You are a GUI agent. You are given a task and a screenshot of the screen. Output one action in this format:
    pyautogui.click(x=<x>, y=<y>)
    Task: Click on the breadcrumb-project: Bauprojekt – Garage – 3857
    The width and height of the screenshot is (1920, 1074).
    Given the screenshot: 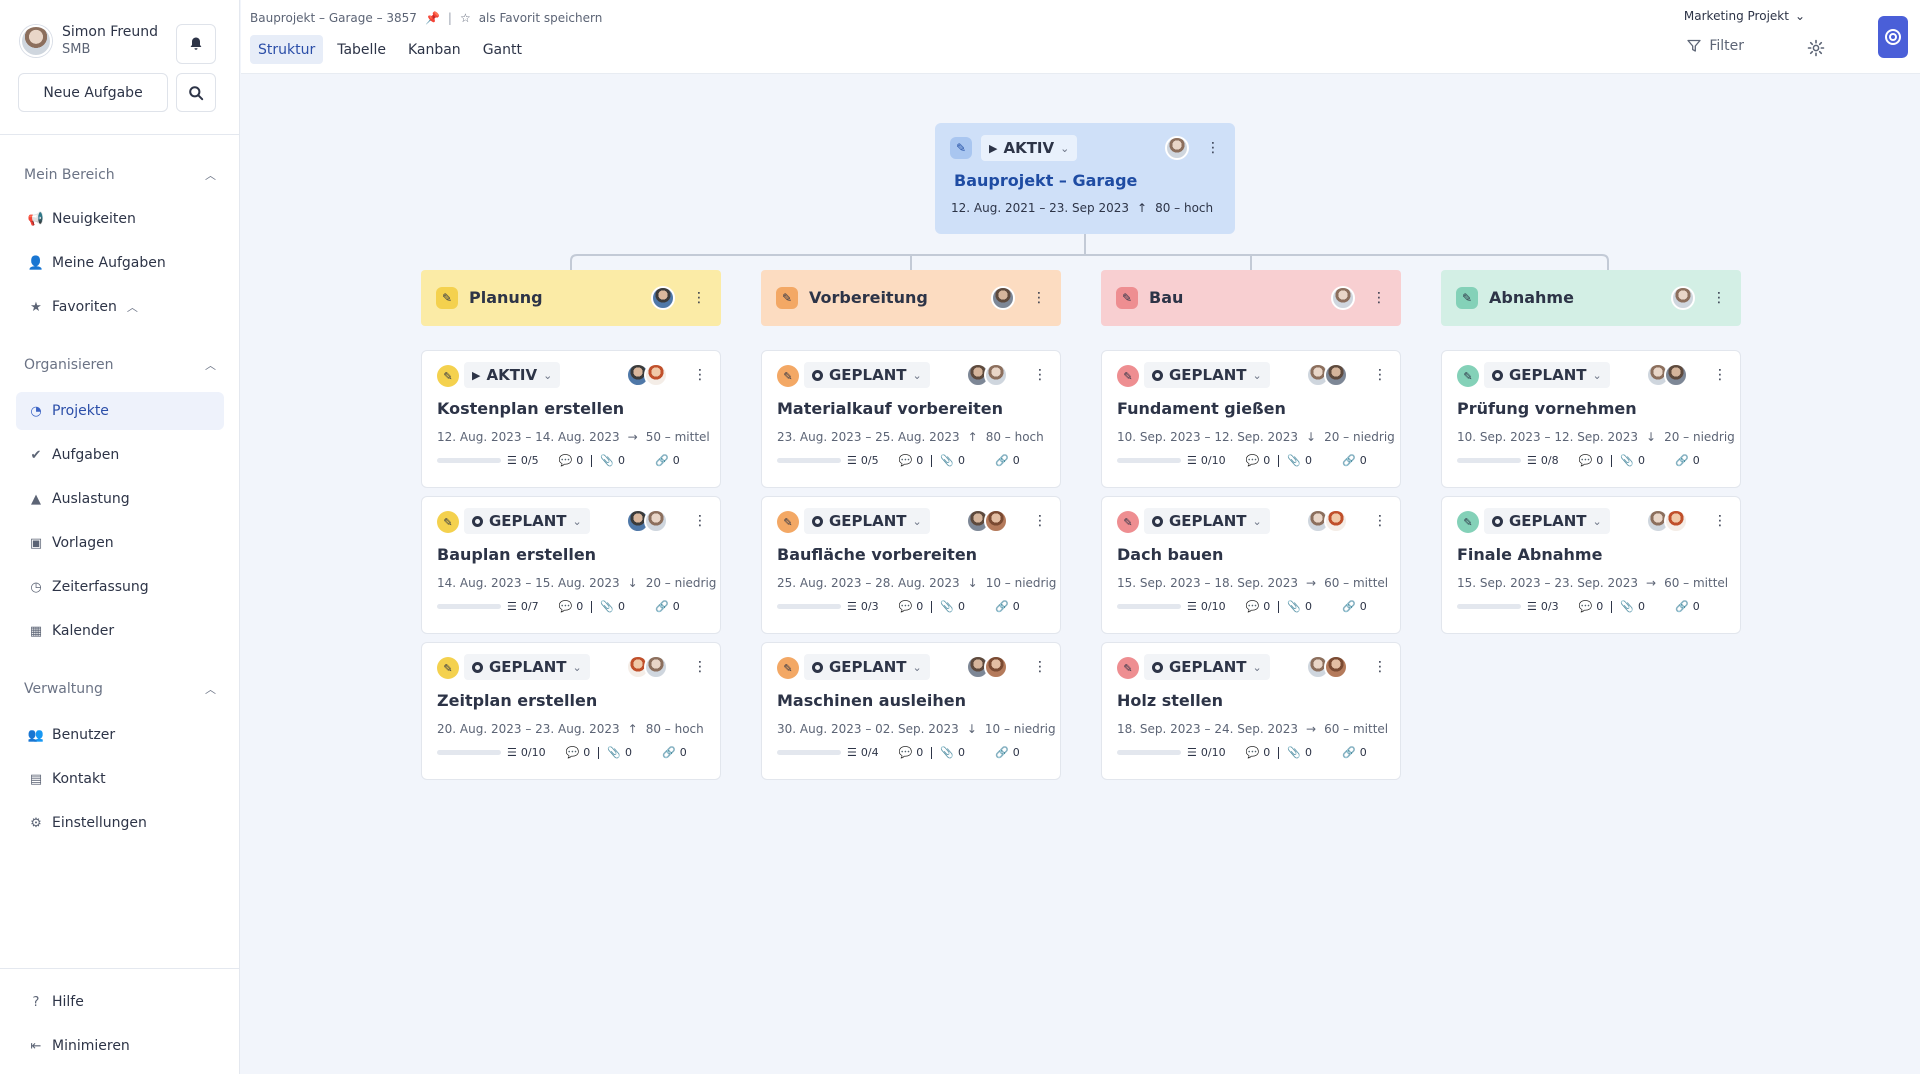 What is the action you would take?
    pyautogui.click(x=333, y=18)
    